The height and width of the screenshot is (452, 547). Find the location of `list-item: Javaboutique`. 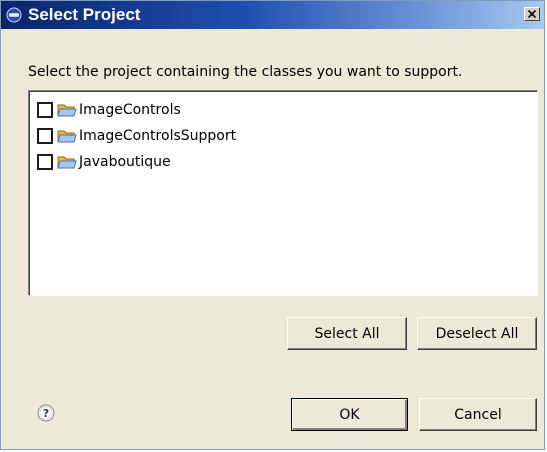

list-item: Javaboutique is located at coordinates (104, 162).